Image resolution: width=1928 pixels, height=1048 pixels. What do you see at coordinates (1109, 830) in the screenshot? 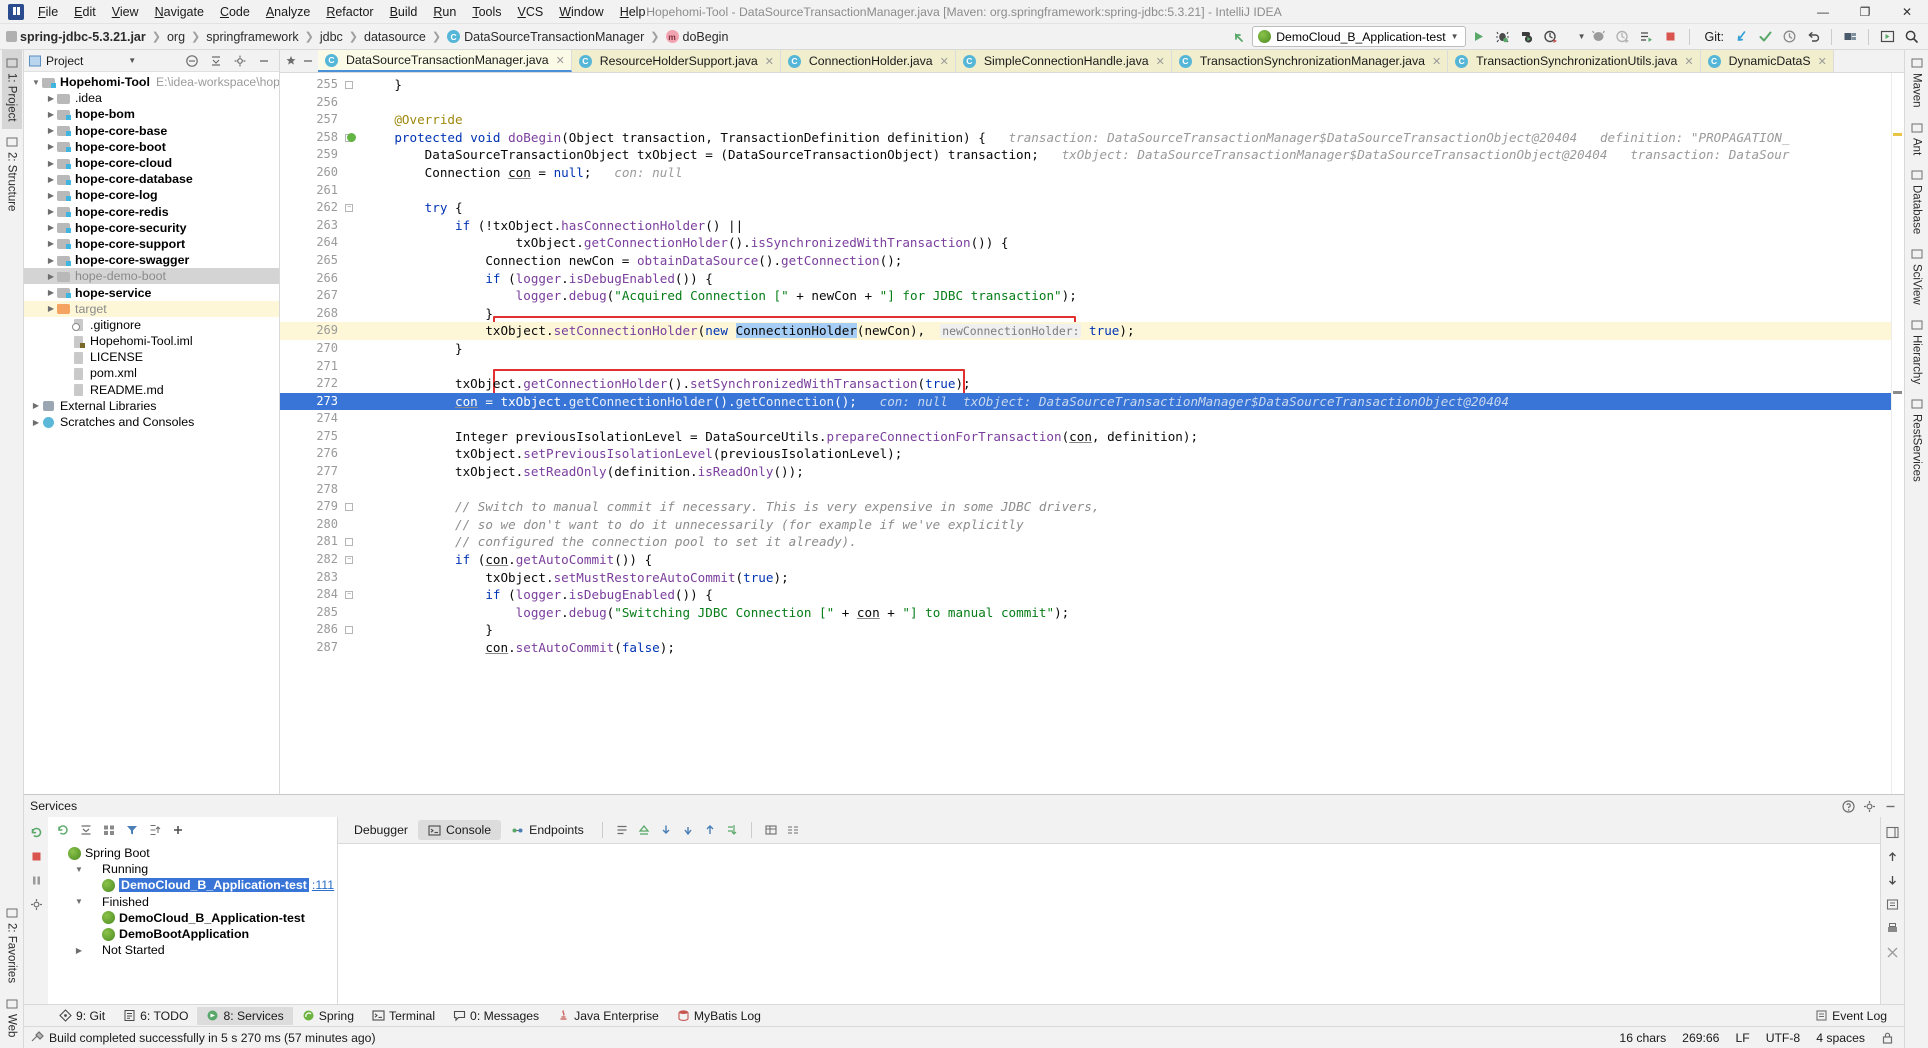
I see `services-tab-bar: Debugger Console Endpoints` at bounding box center [1109, 830].